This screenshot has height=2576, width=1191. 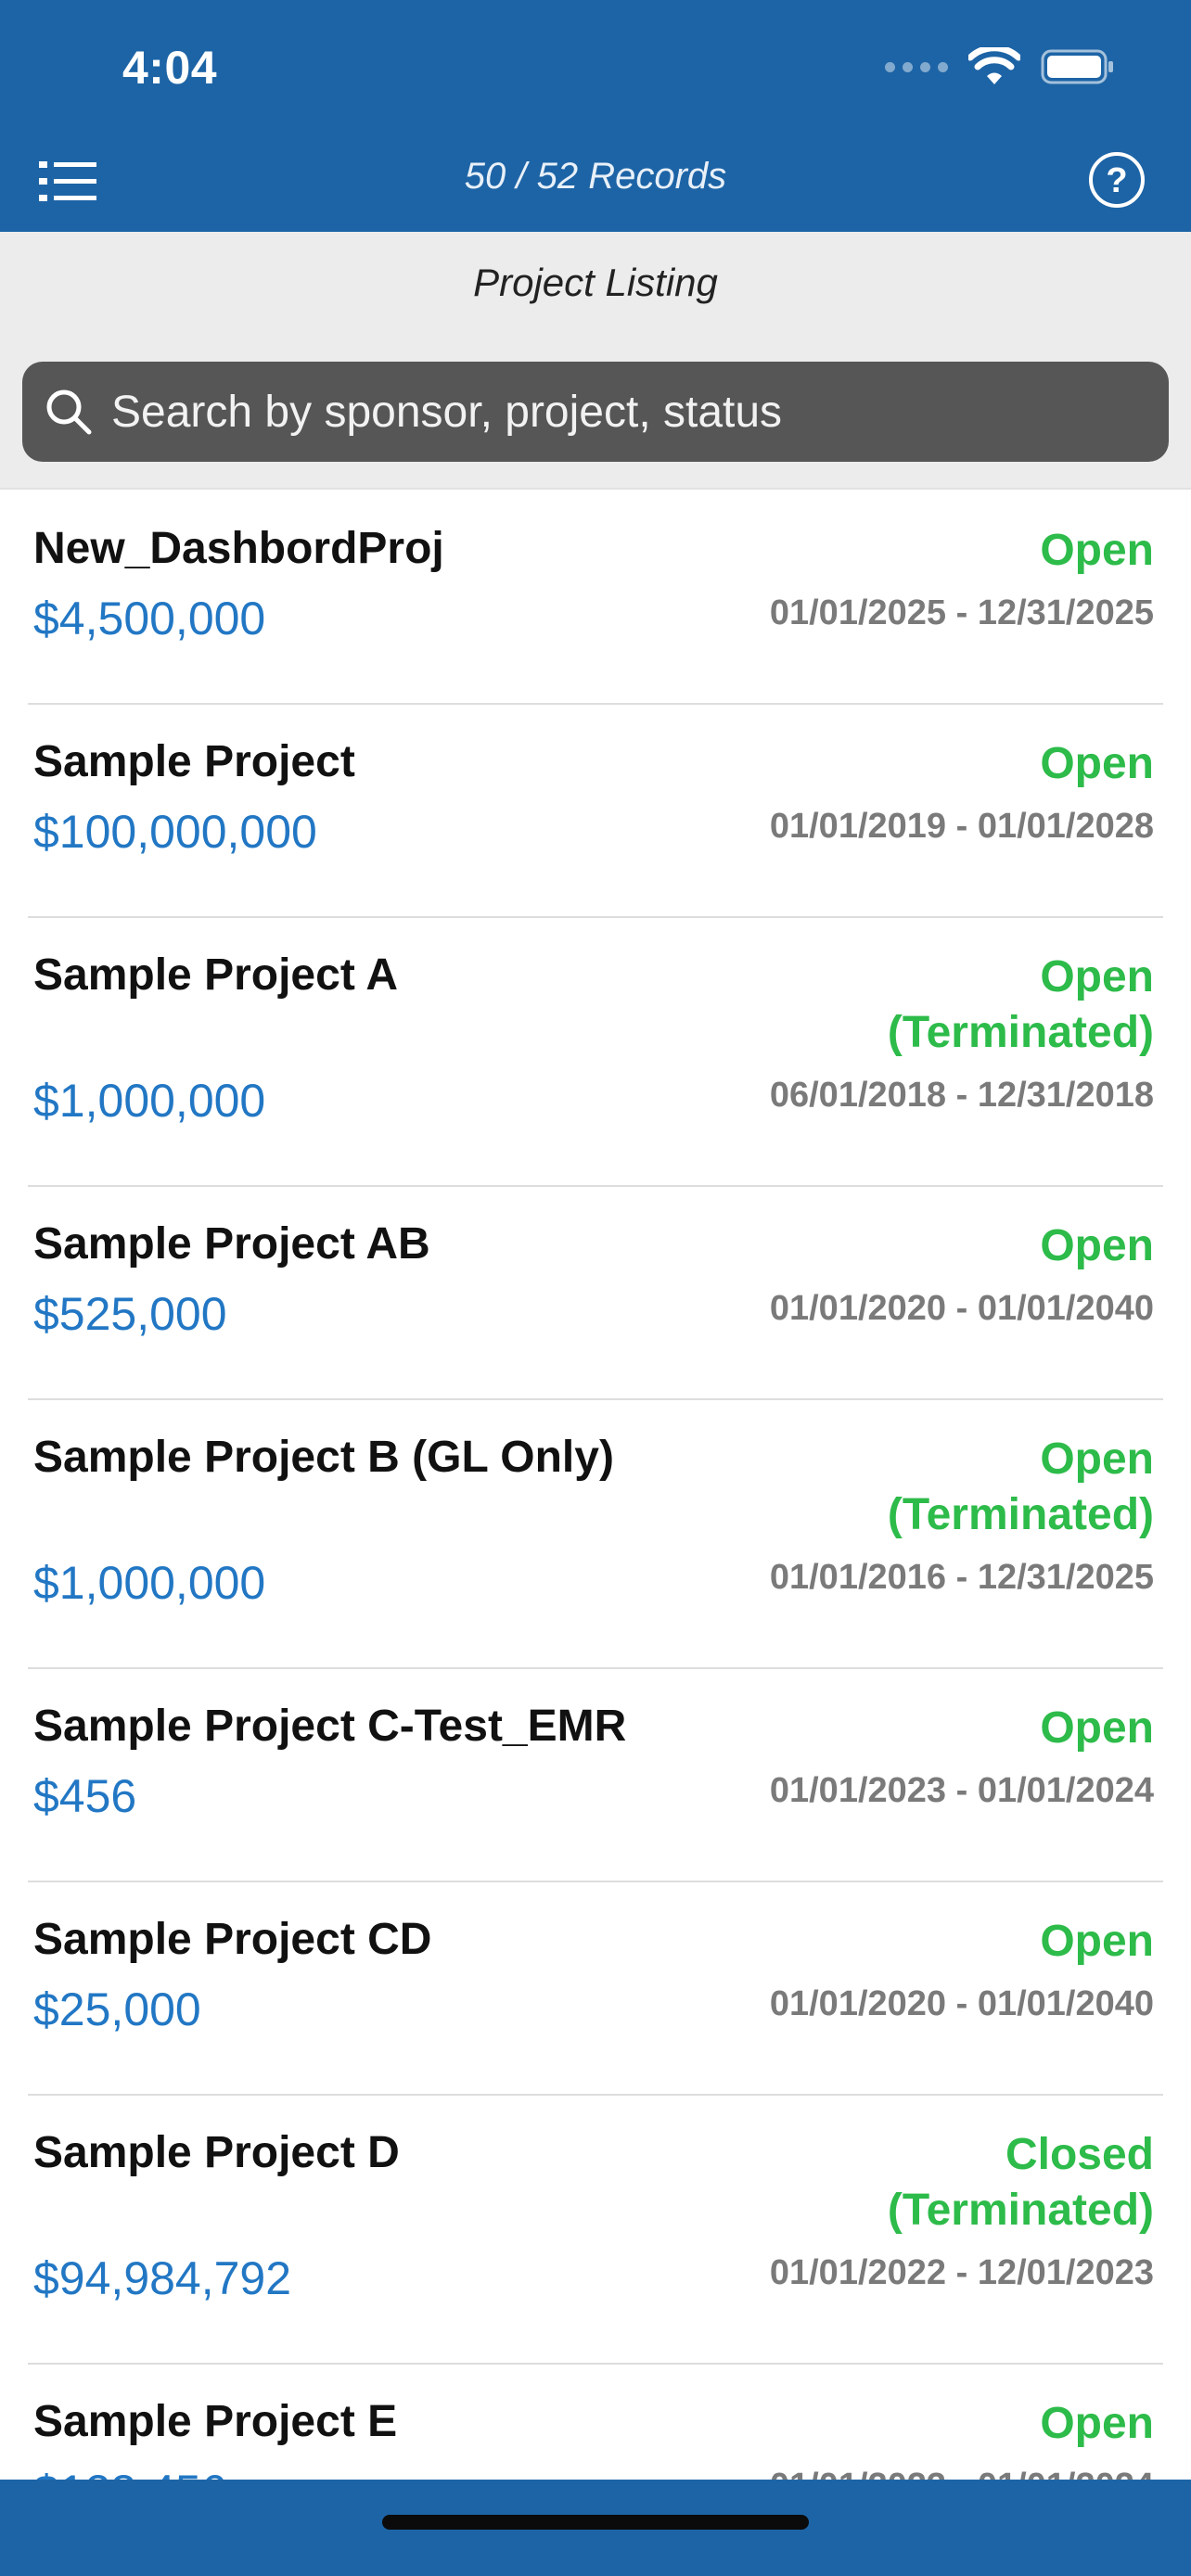 I want to click on search-icon, so click(x=69, y=412).